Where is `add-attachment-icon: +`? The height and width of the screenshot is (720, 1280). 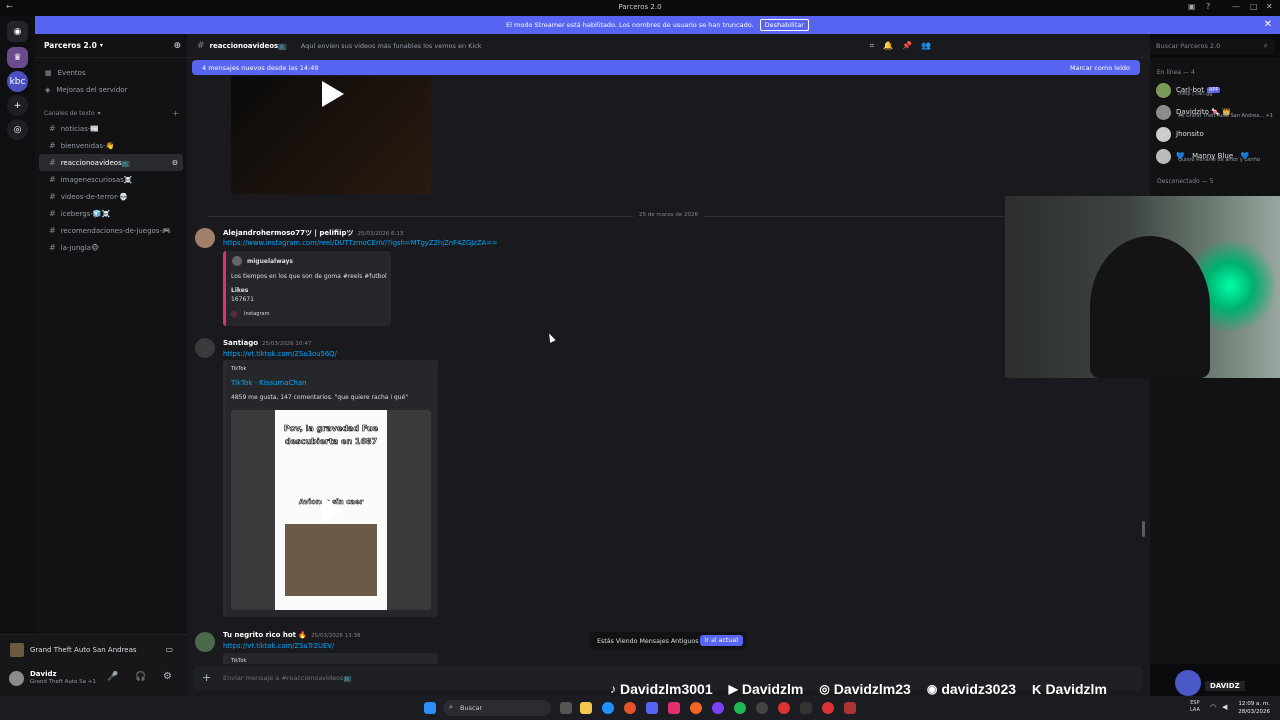 add-attachment-icon: + is located at coordinates (206, 677).